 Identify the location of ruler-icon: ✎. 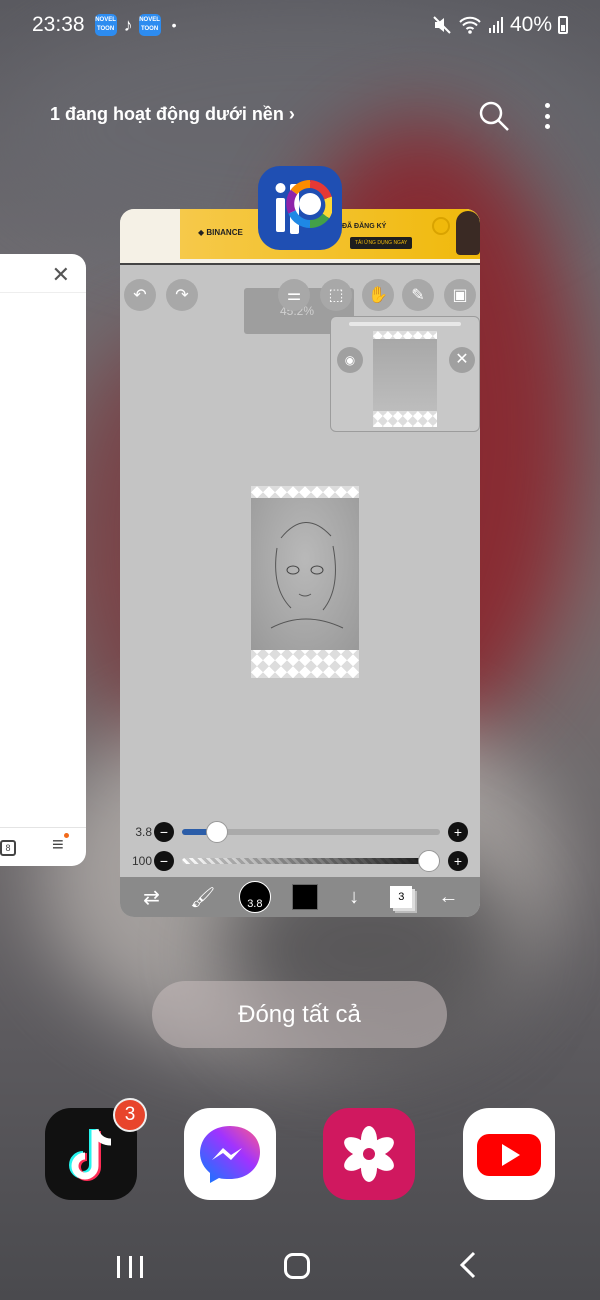
(418, 295).